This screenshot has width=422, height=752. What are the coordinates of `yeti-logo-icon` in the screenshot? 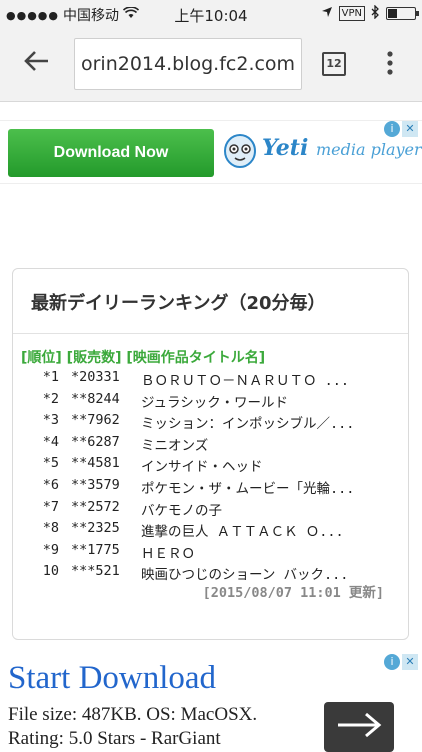 It's located at (240, 149).